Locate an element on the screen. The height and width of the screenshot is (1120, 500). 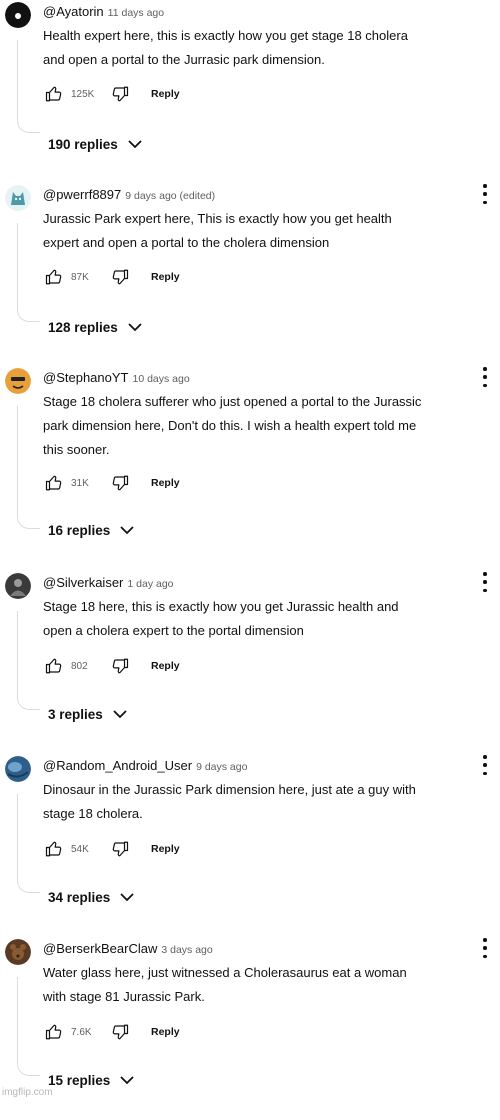
like-count: 54K is located at coordinates (80, 849).